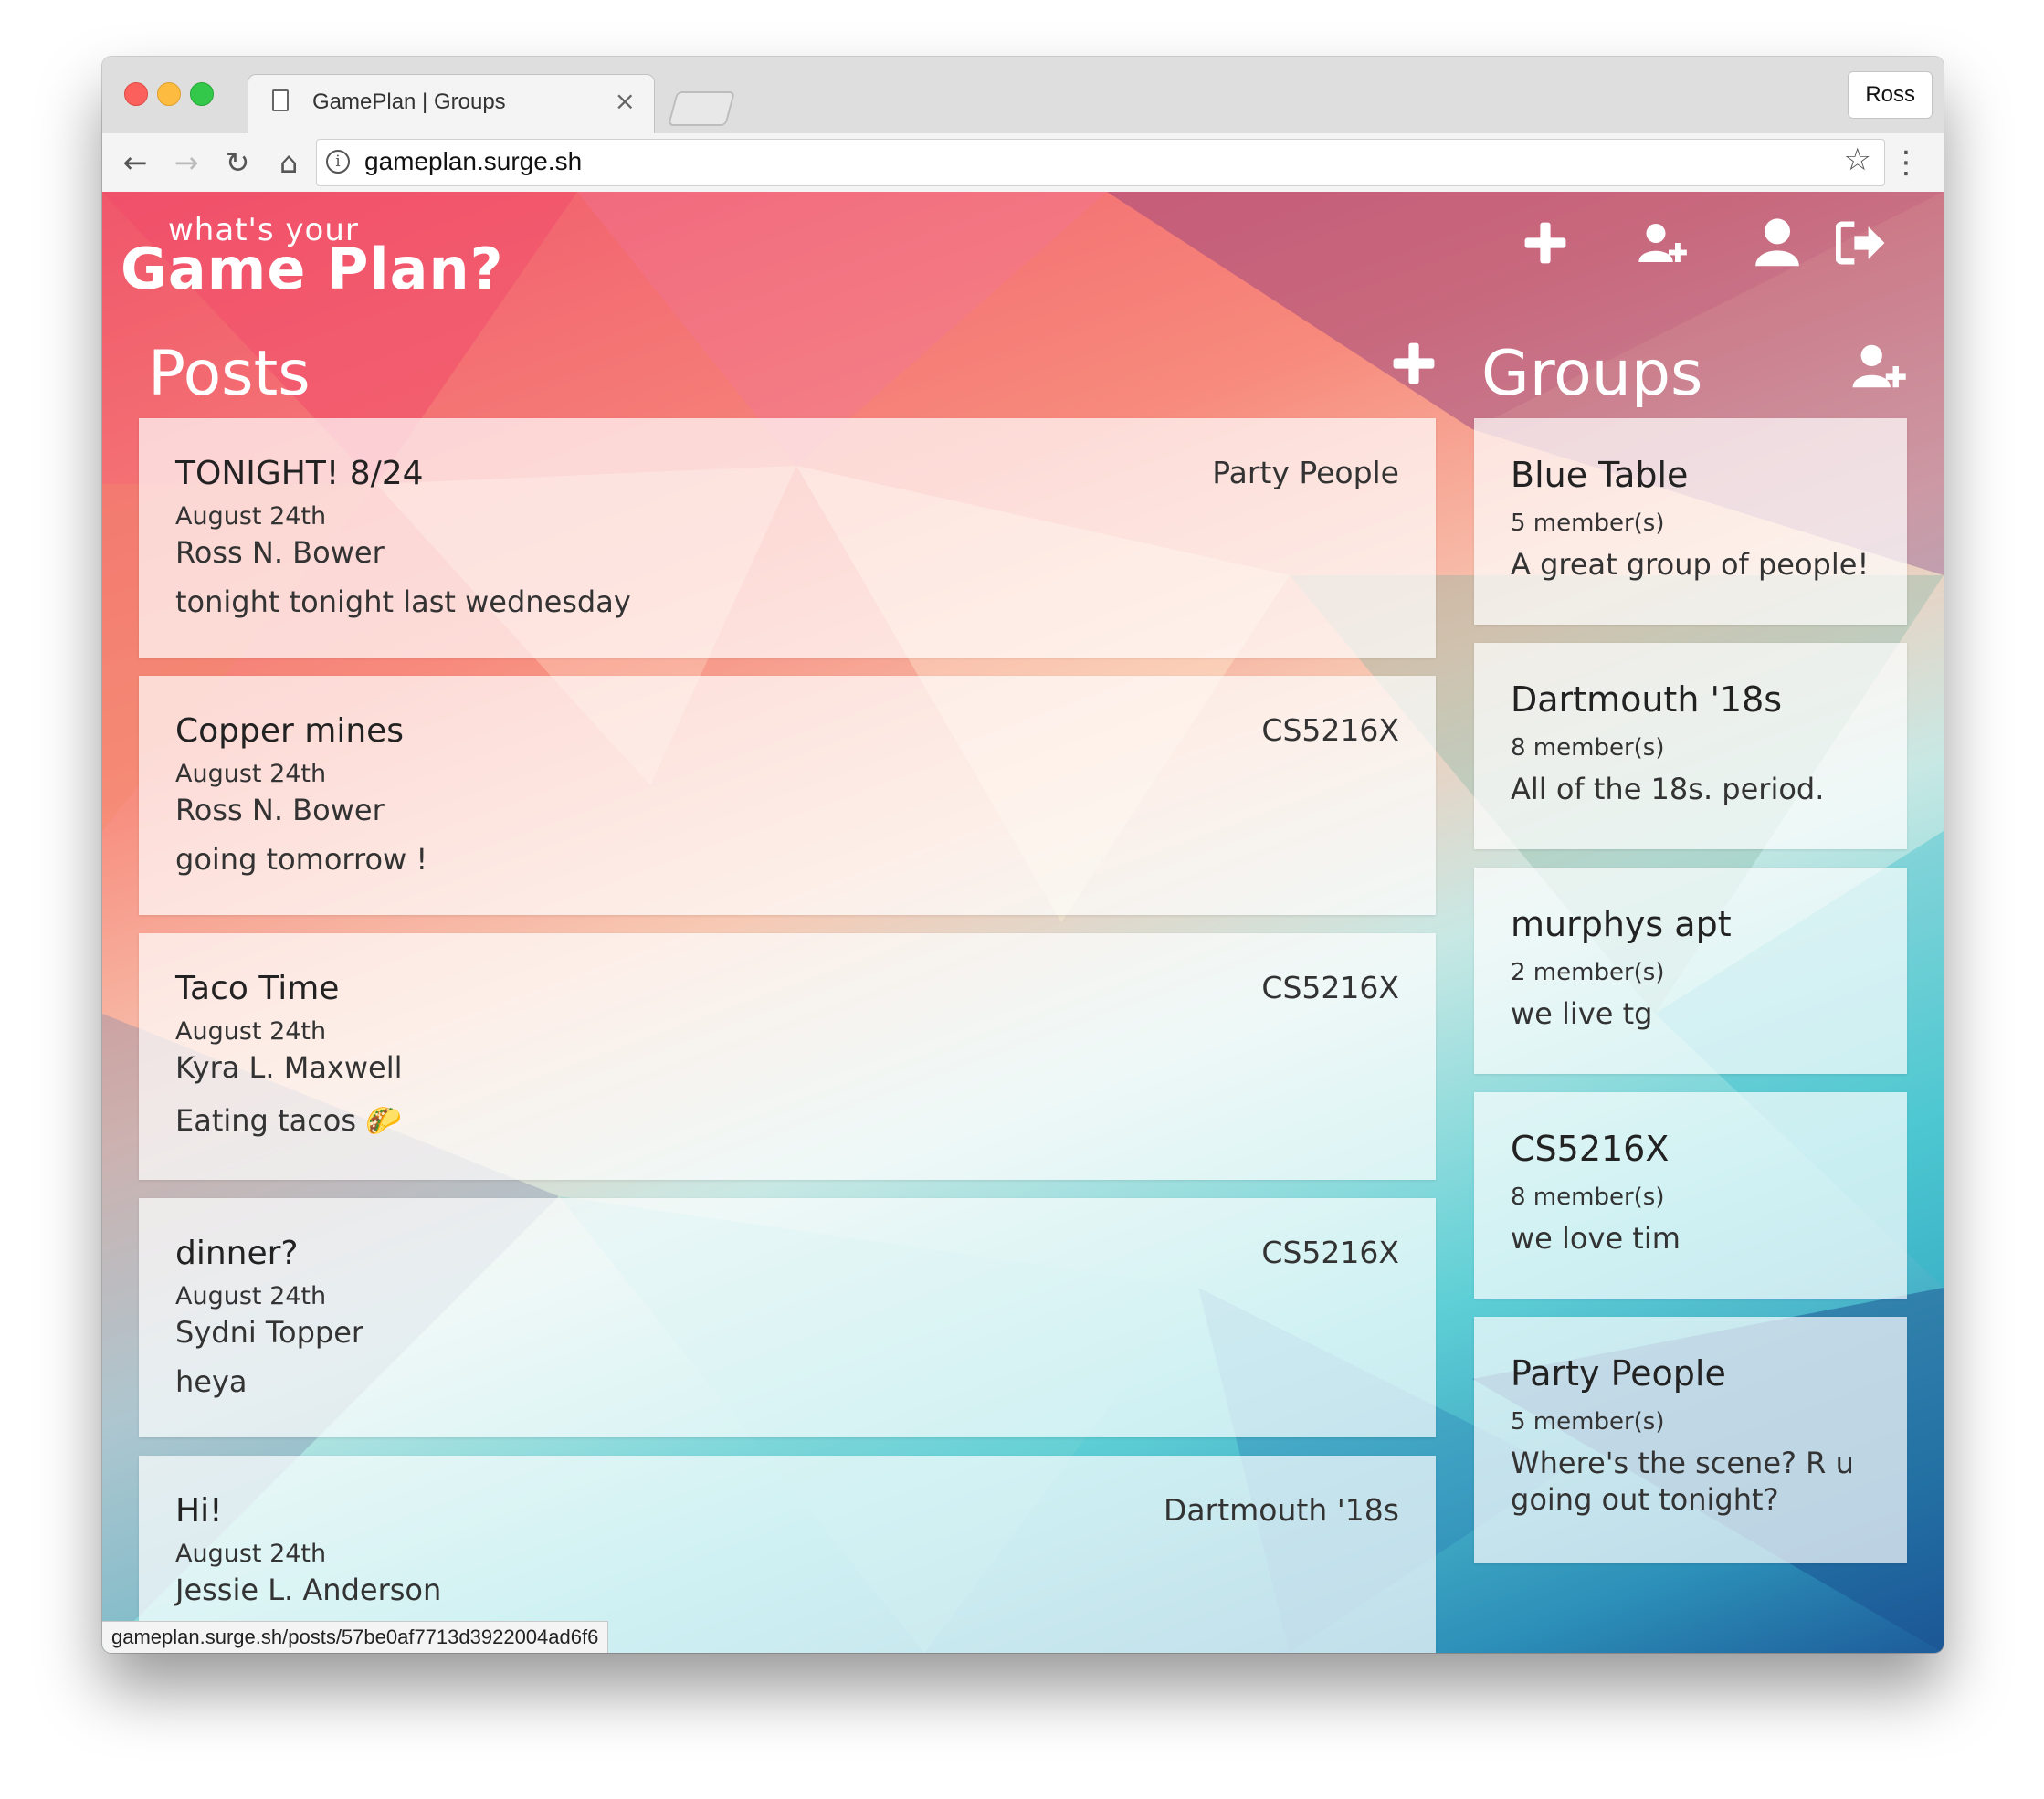 The image size is (2044, 1799). What do you see at coordinates (1621, 924) in the screenshot?
I see `group-name: murphys apt` at bounding box center [1621, 924].